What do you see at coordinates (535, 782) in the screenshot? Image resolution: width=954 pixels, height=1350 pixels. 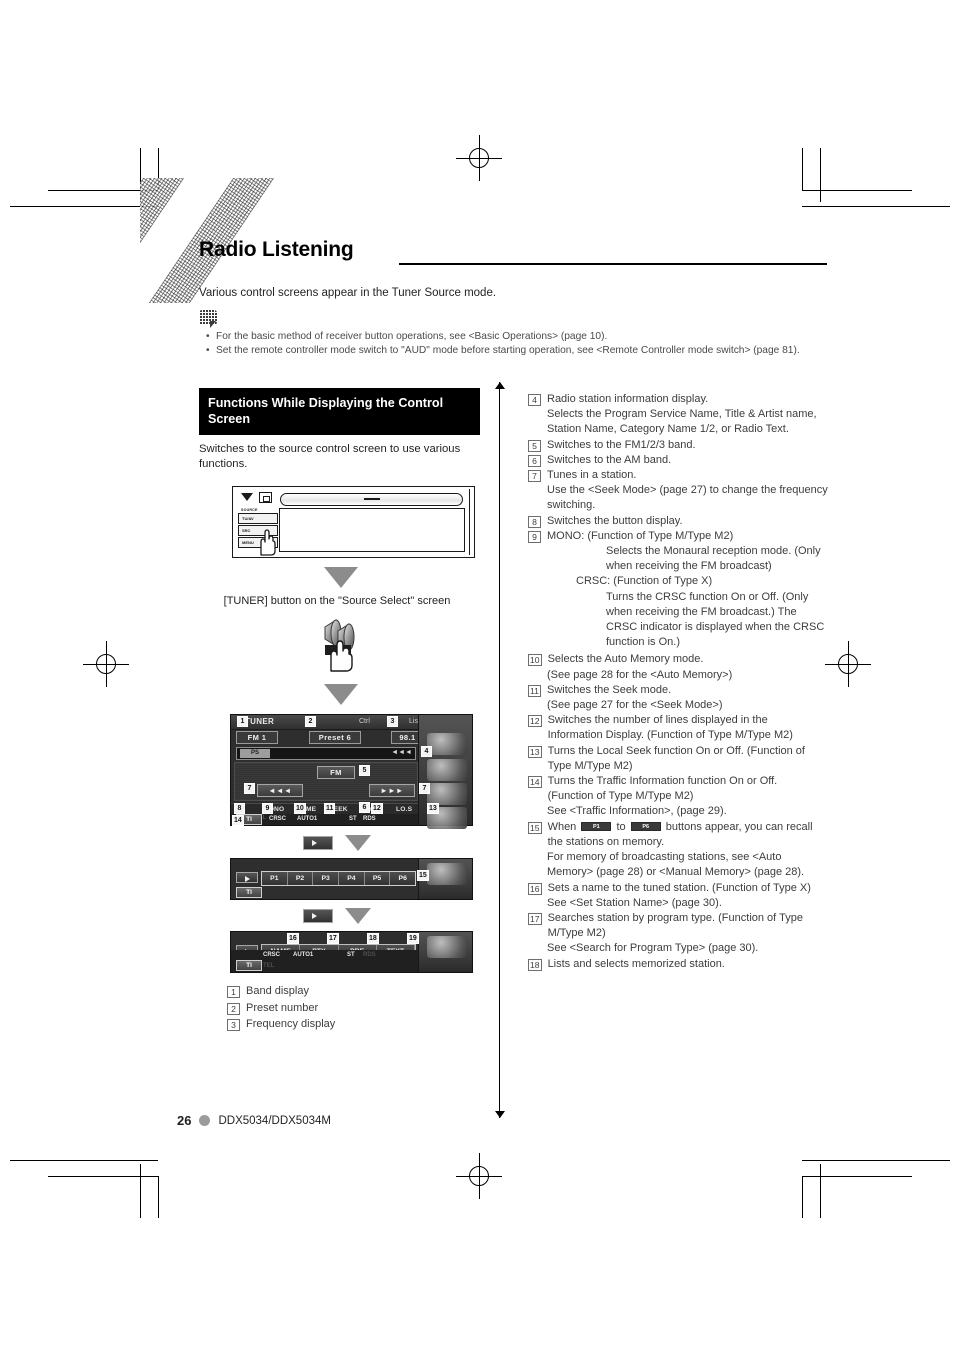 I see `legend-number: 14` at bounding box center [535, 782].